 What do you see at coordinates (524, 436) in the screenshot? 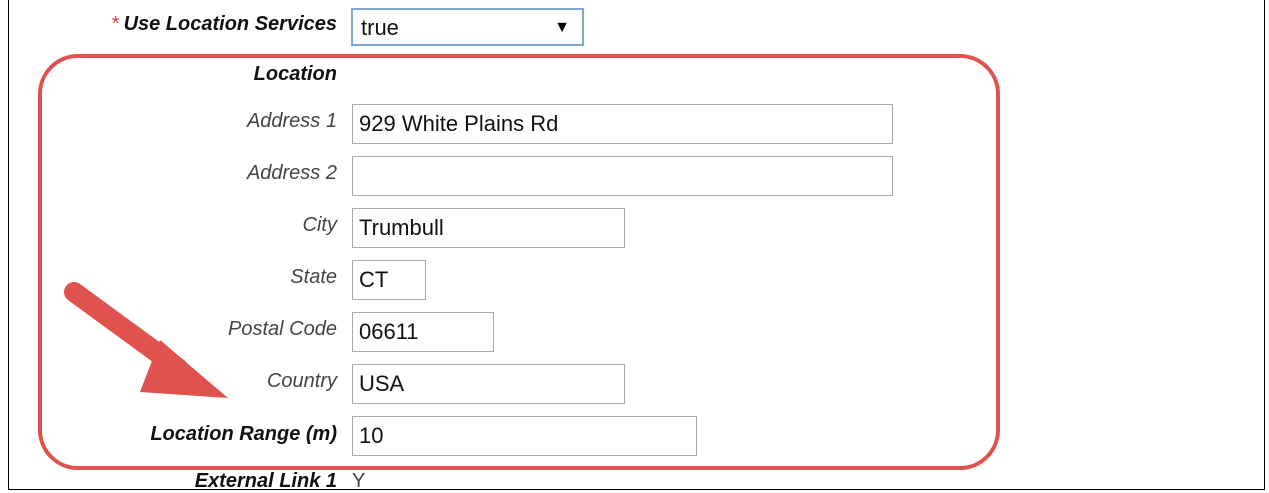
I see `location-range-input: 10` at bounding box center [524, 436].